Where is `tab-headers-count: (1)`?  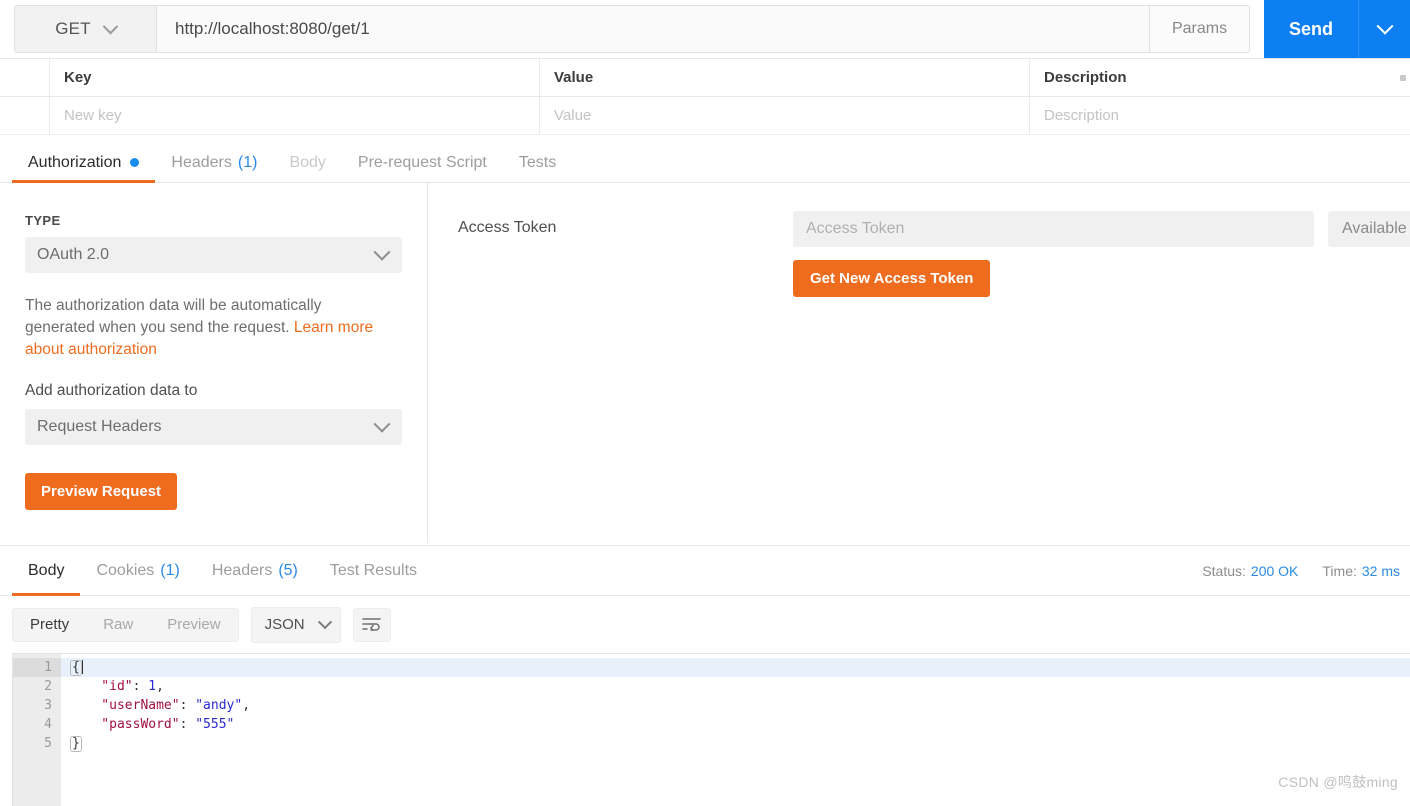 tab-headers-count: (1) is located at coordinates (247, 162).